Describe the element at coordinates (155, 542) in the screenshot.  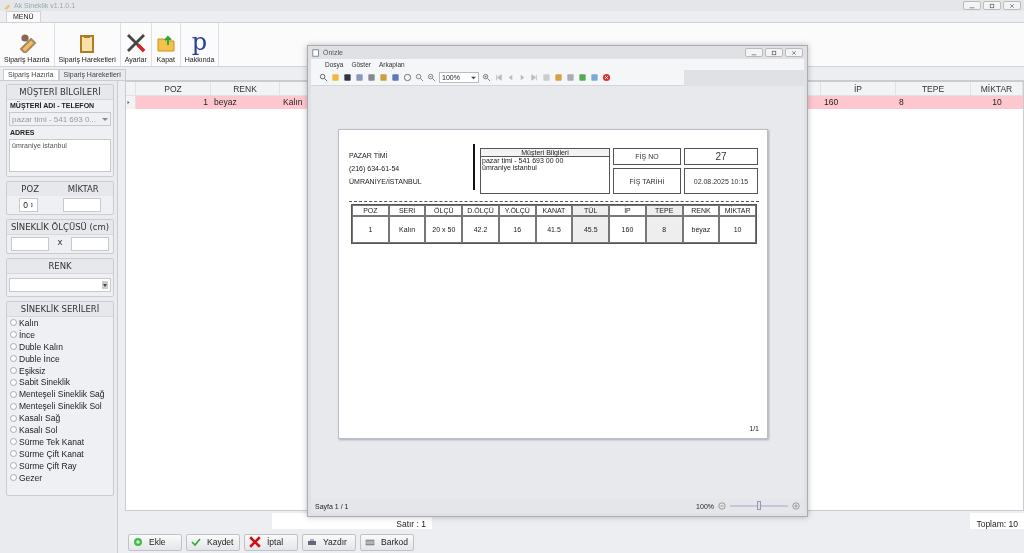
I see `action-button: Ekle` at that location.